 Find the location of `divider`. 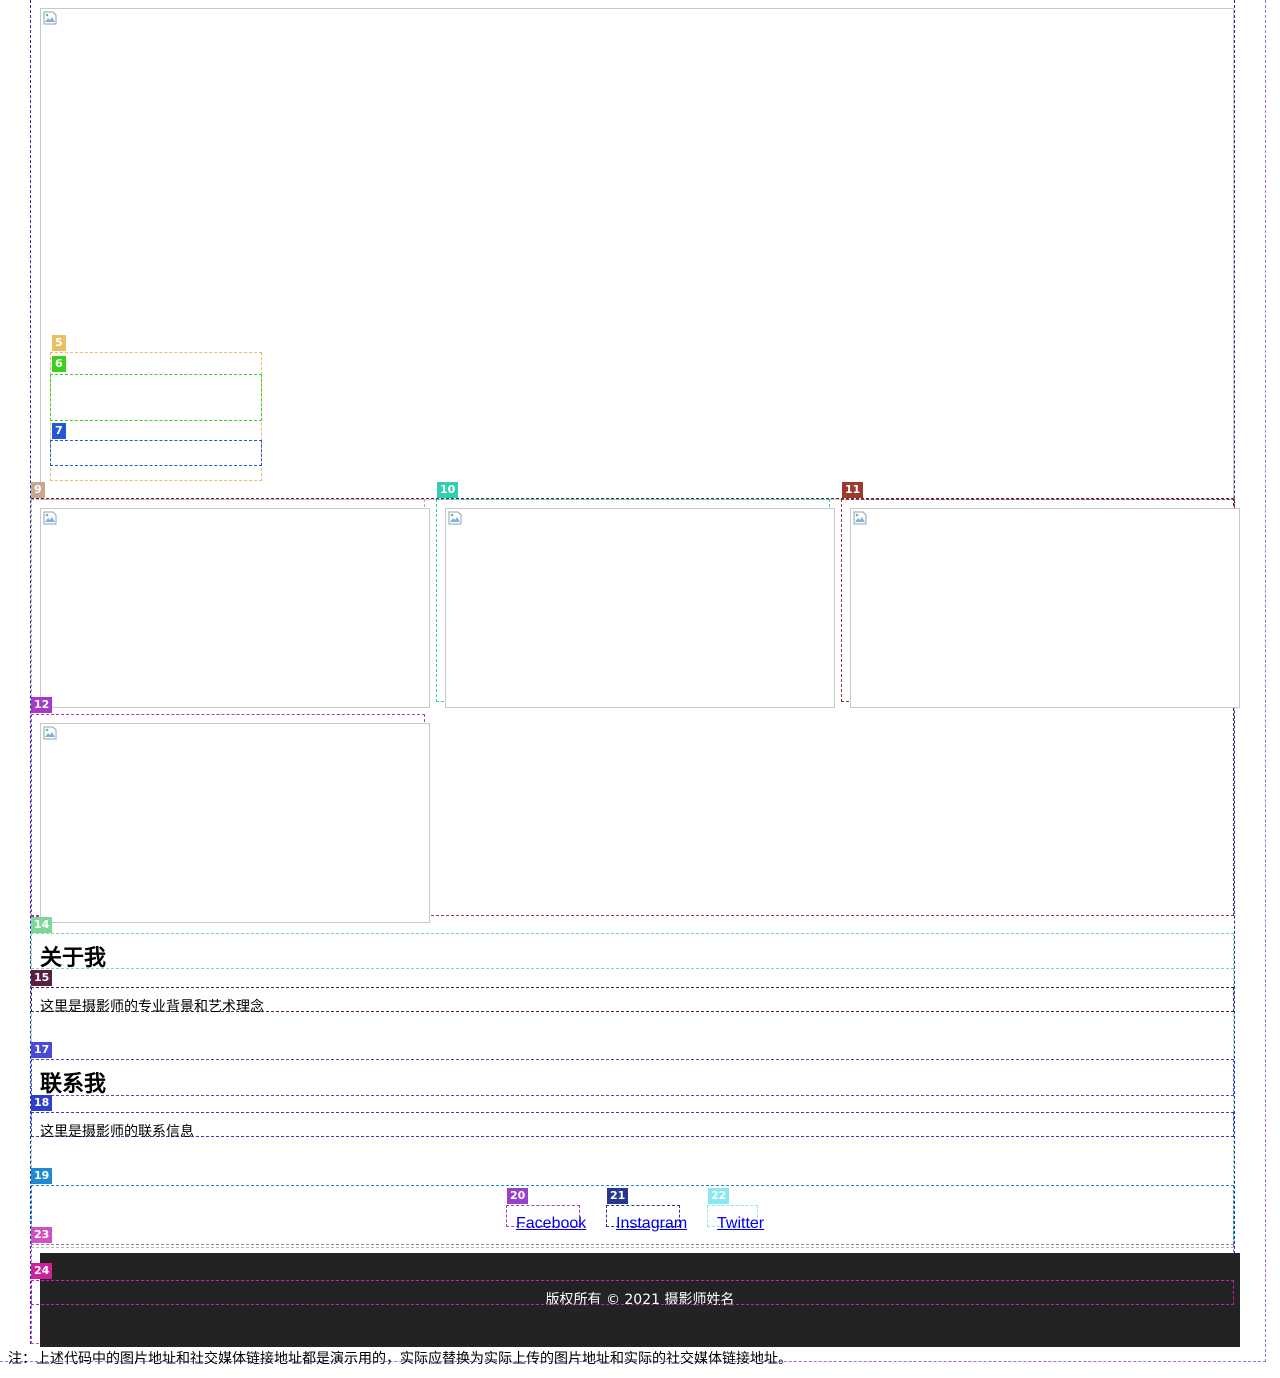

divider is located at coordinates (632, 968).